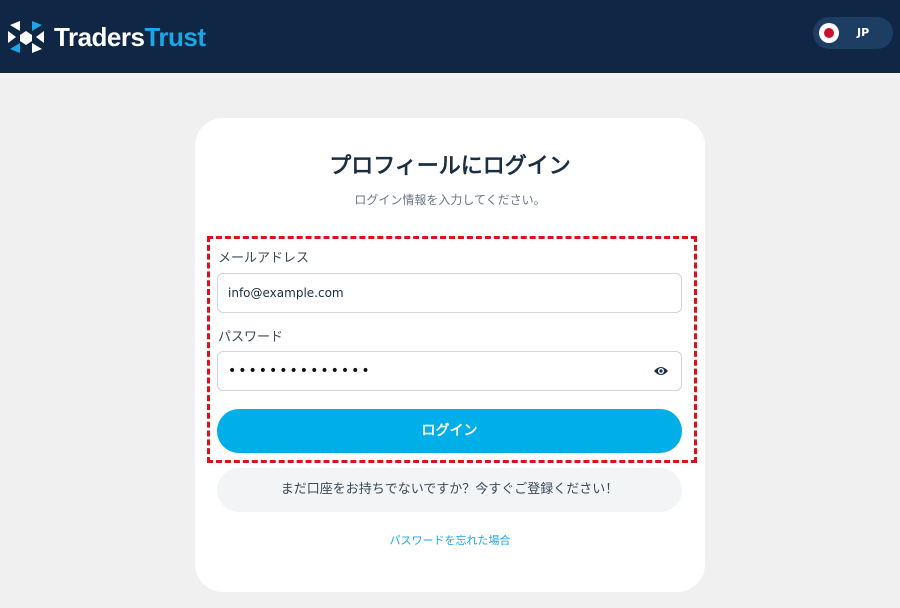  What do you see at coordinates (449, 371) in the screenshot?
I see `password-field: ••••••••••••••` at bounding box center [449, 371].